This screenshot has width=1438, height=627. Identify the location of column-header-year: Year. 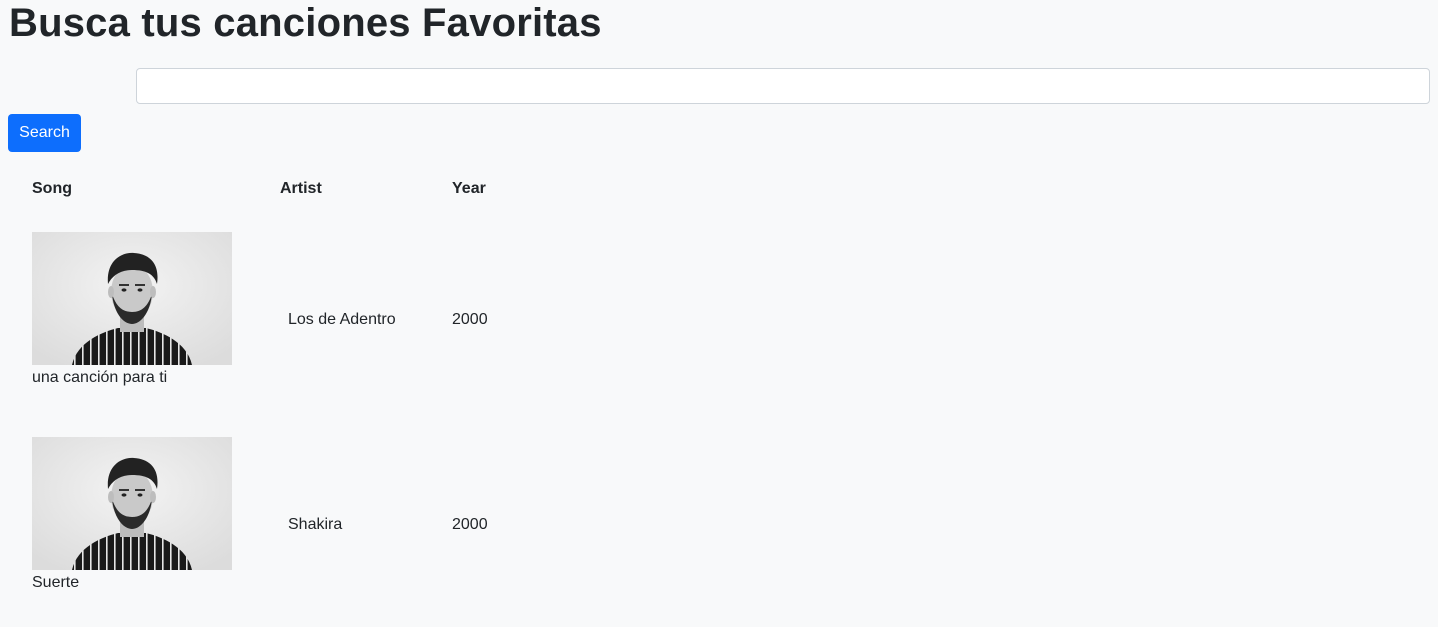
(469, 188).